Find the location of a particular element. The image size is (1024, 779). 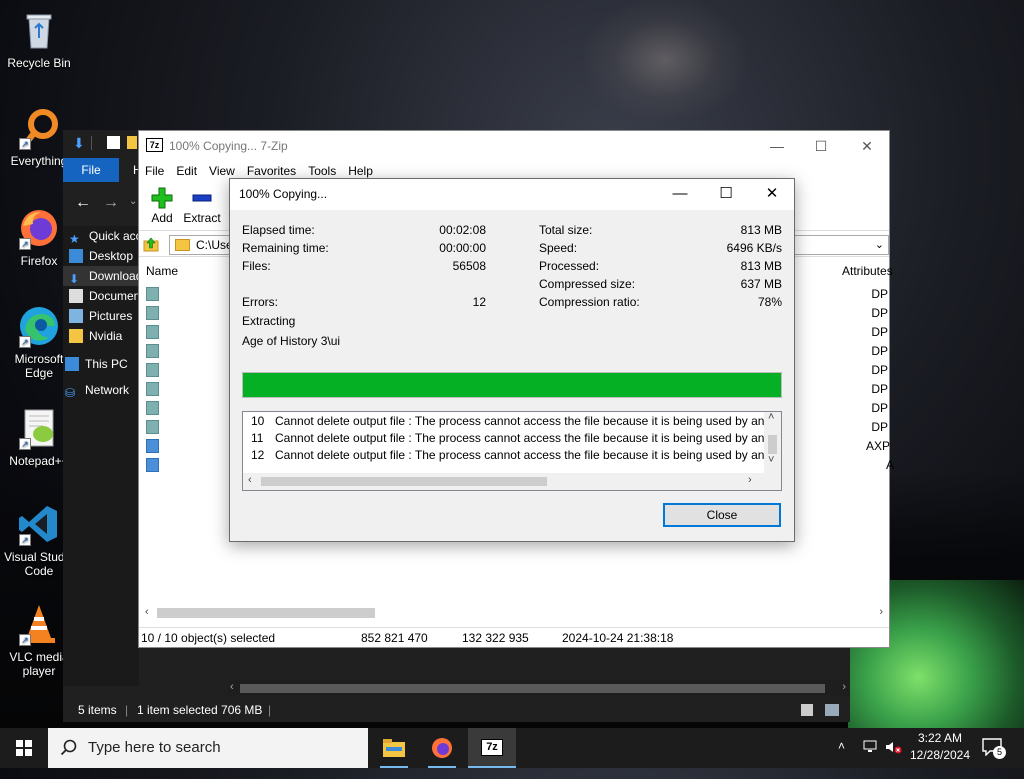

clock-date: 12/28/2024 is located at coordinates (940, 755).